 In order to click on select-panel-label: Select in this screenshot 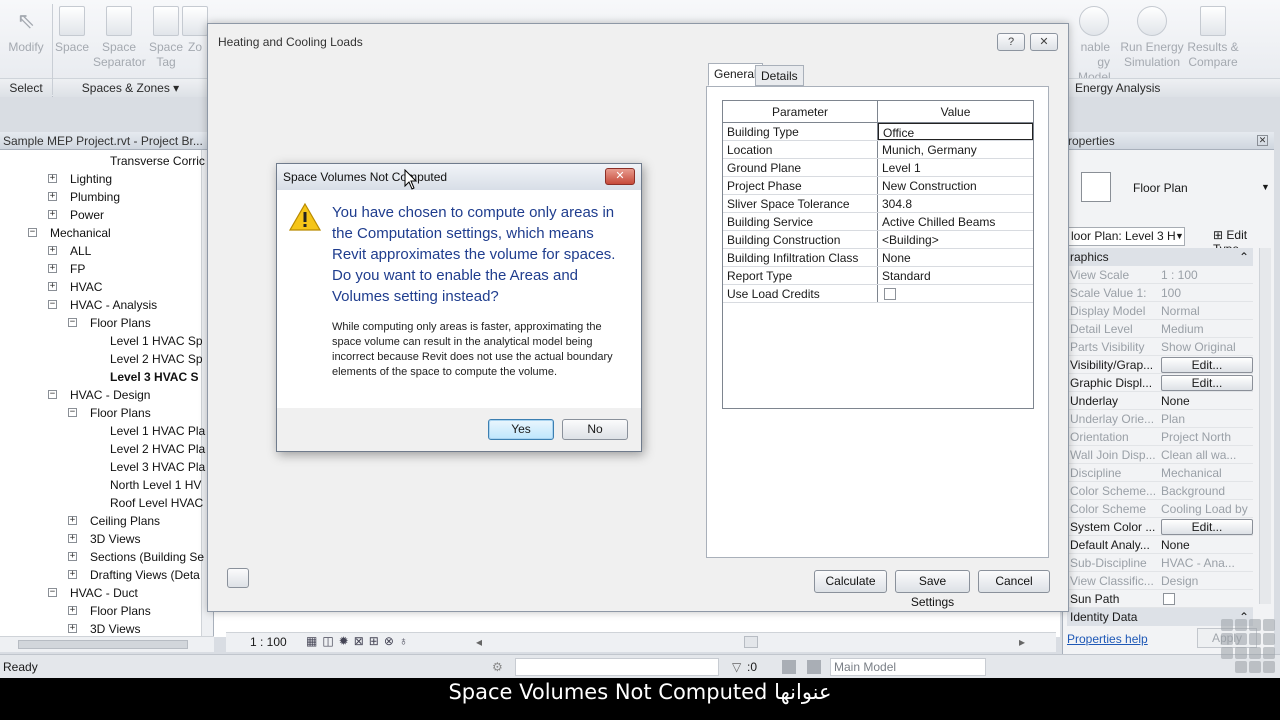, I will do `click(26, 87)`.